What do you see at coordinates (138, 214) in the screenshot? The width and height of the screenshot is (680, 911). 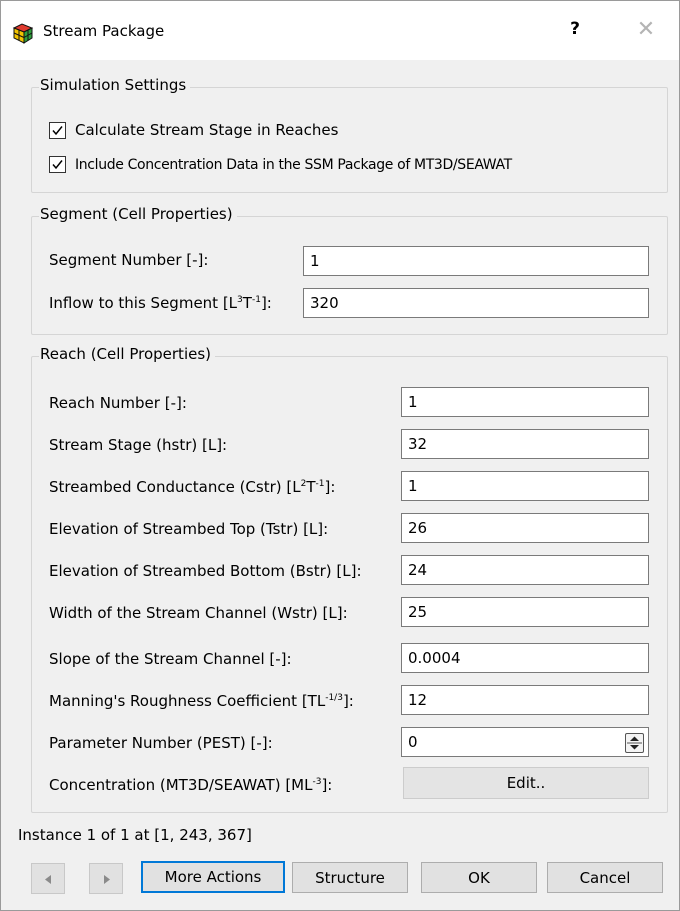 I see `segment-title: Segment (Cell Properties)` at bounding box center [138, 214].